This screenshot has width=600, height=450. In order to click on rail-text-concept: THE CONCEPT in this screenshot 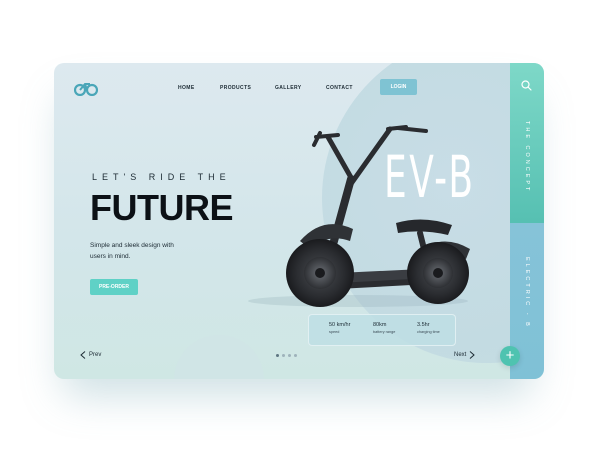, I will do `click(527, 157)`.